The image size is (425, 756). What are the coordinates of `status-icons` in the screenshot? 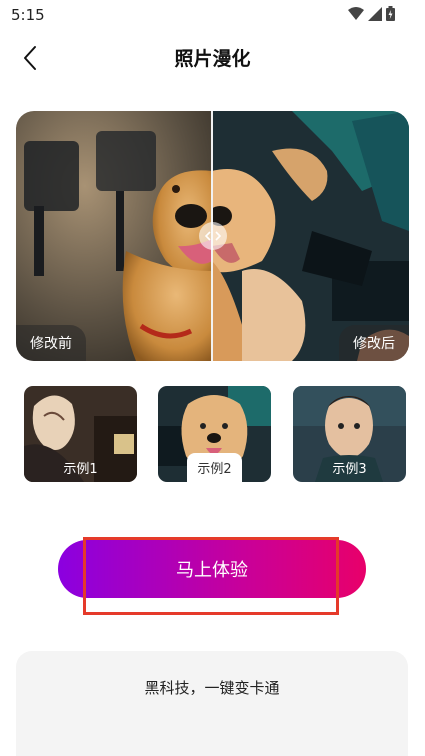 It's located at (371, 13).